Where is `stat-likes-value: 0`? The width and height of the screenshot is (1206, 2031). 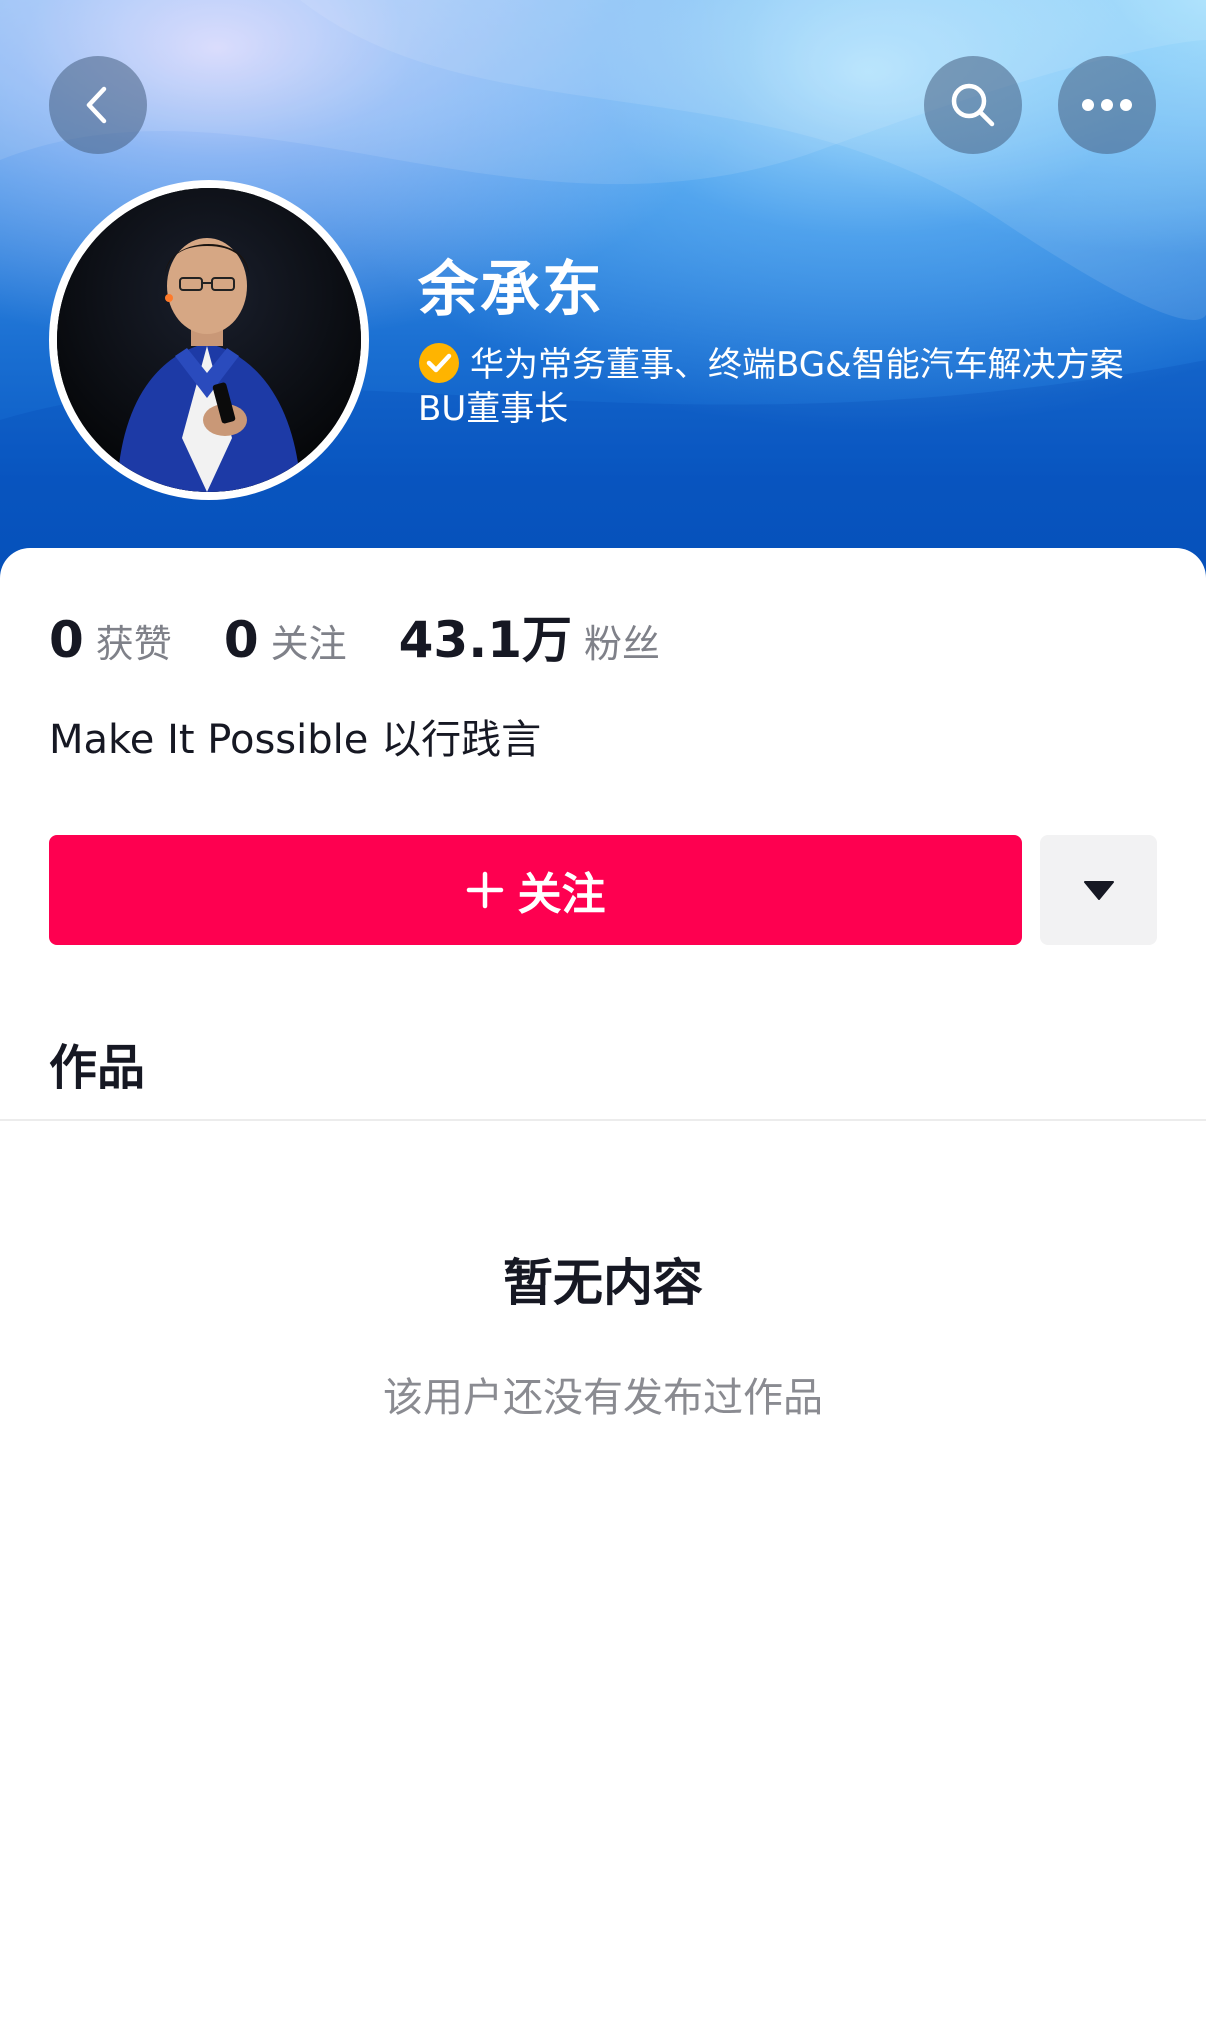 stat-likes-value: 0 is located at coordinates (66, 640).